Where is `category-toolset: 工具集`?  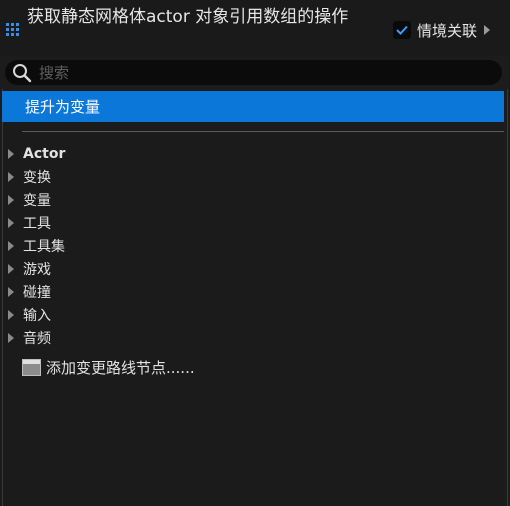
category-toolset: 工具集 is located at coordinates (36, 246).